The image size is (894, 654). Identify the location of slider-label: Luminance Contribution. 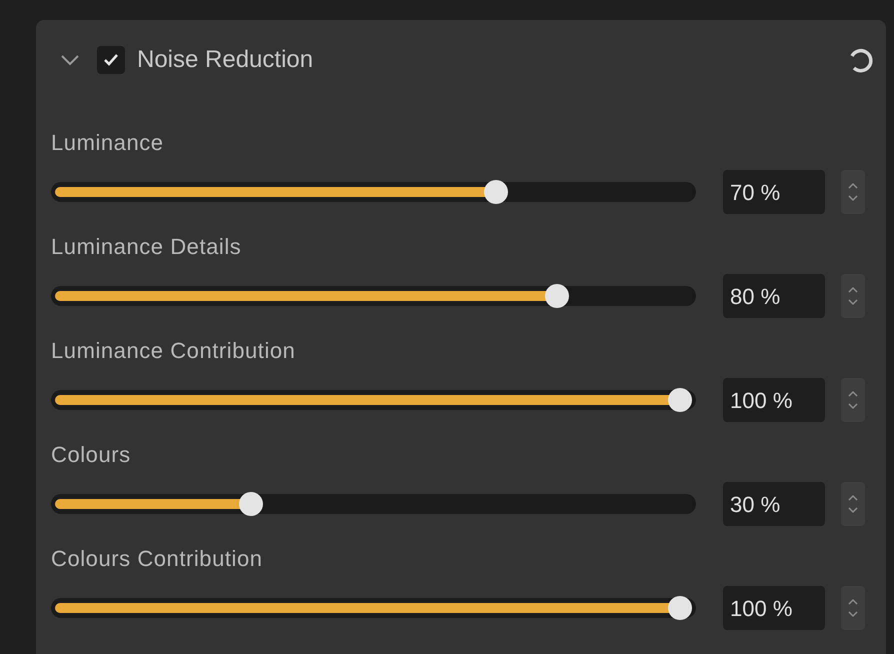
(173, 351).